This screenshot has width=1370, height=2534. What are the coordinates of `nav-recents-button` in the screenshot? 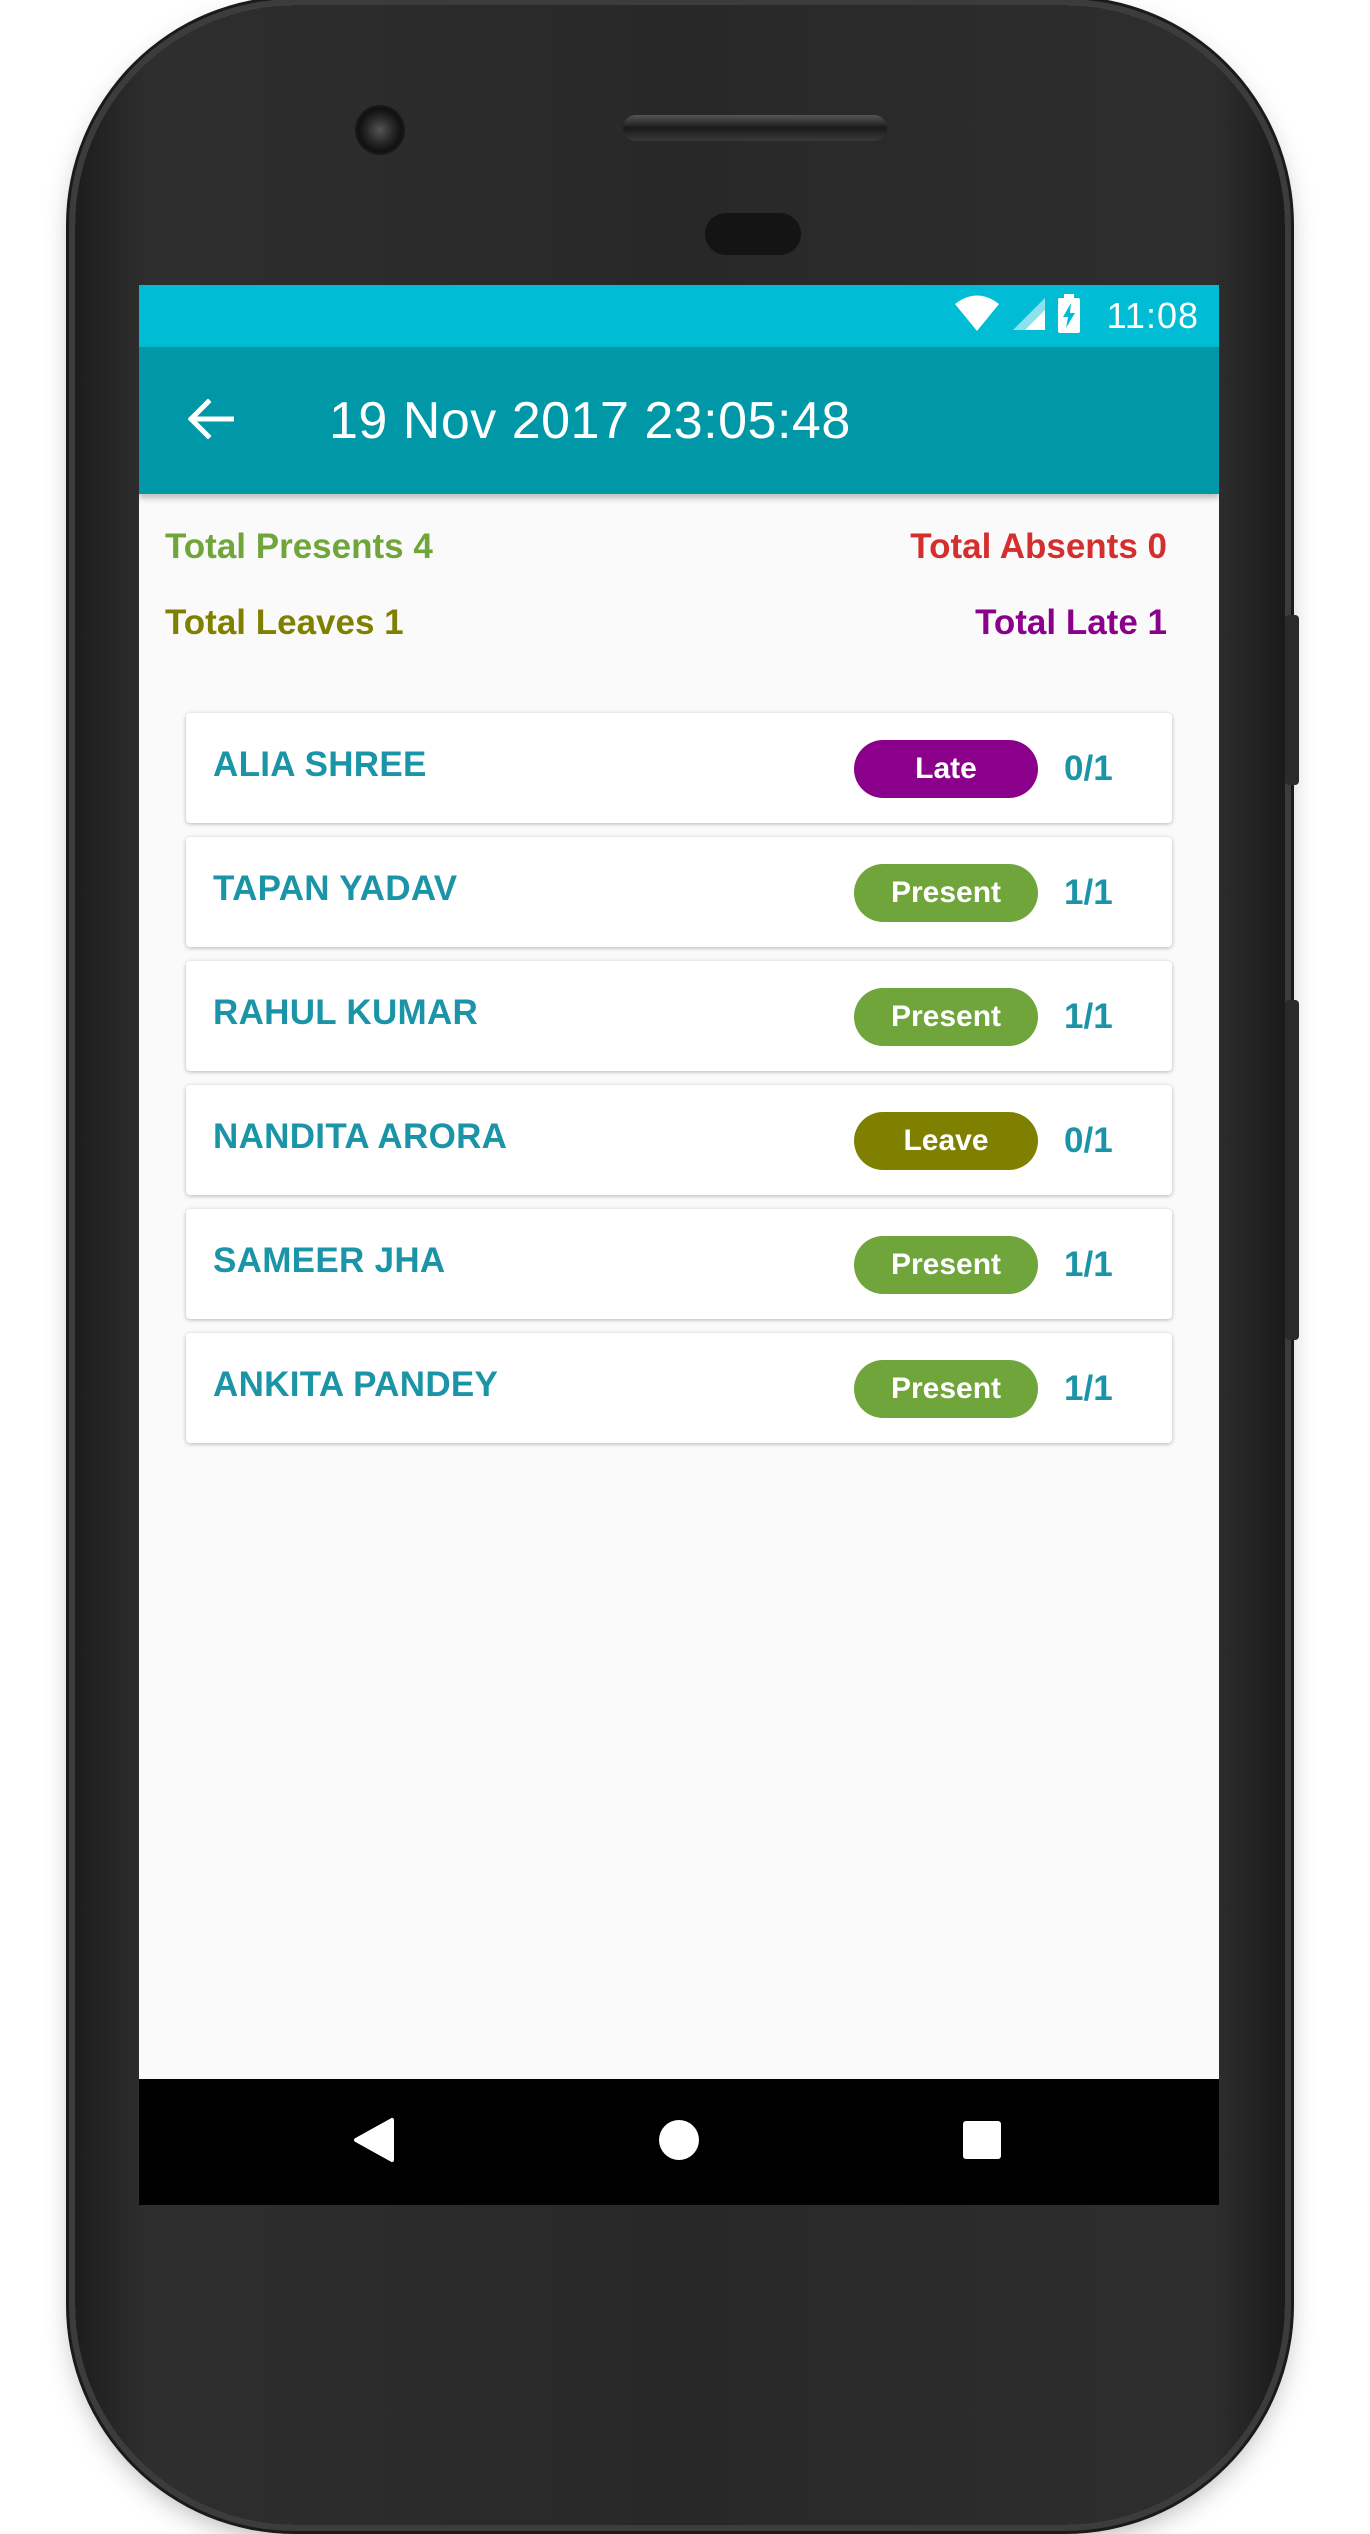 It's located at (982, 2142).